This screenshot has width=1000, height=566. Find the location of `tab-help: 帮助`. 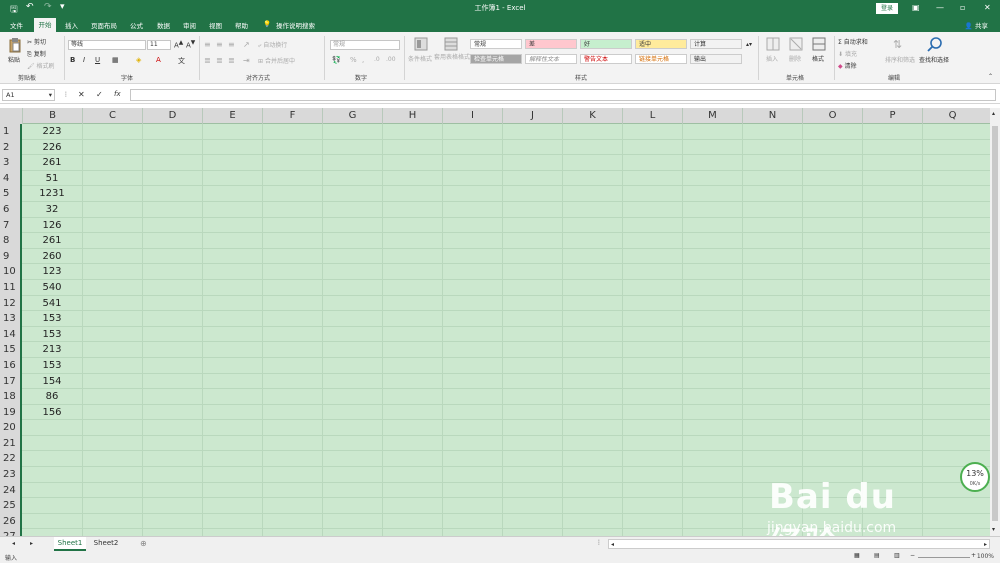

tab-help: 帮助 is located at coordinates (241, 25).